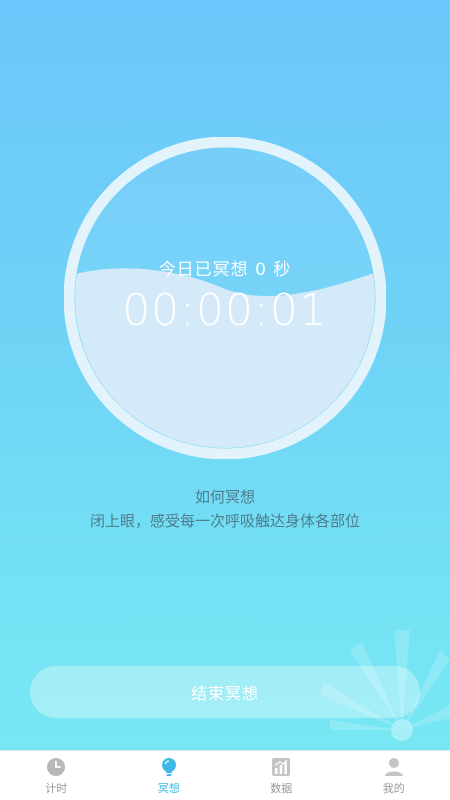  What do you see at coordinates (281, 788) in the screenshot?
I see `tab-data-label: 数据` at bounding box center [281, 788].